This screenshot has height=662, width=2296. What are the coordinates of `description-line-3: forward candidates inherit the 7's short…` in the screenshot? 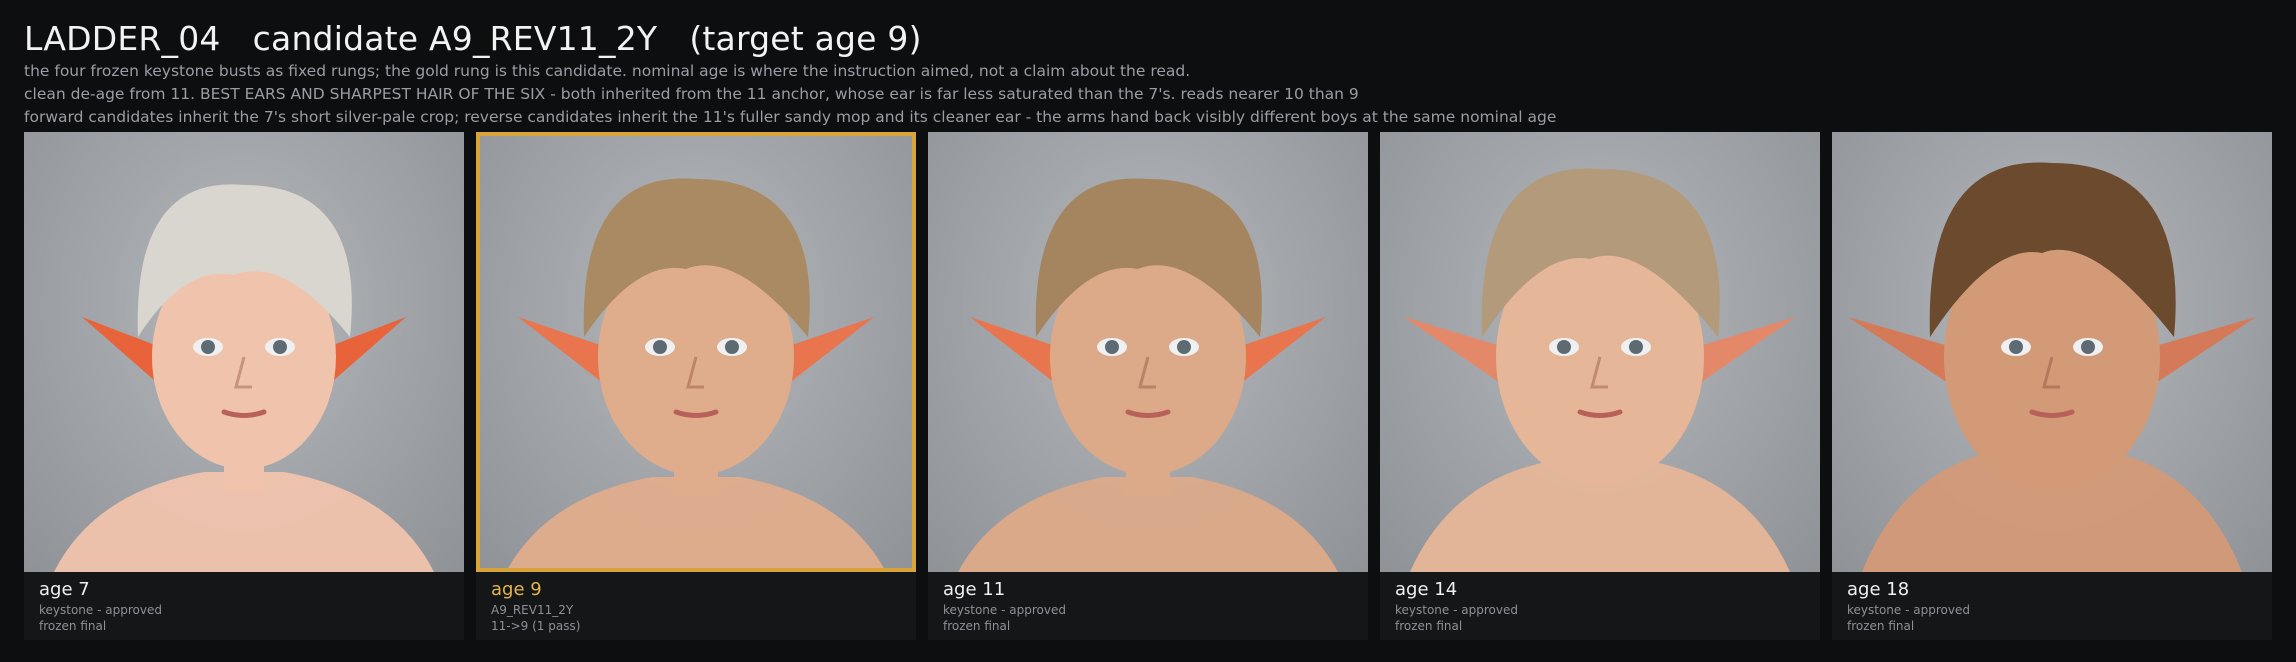 It's located at (790, 117).